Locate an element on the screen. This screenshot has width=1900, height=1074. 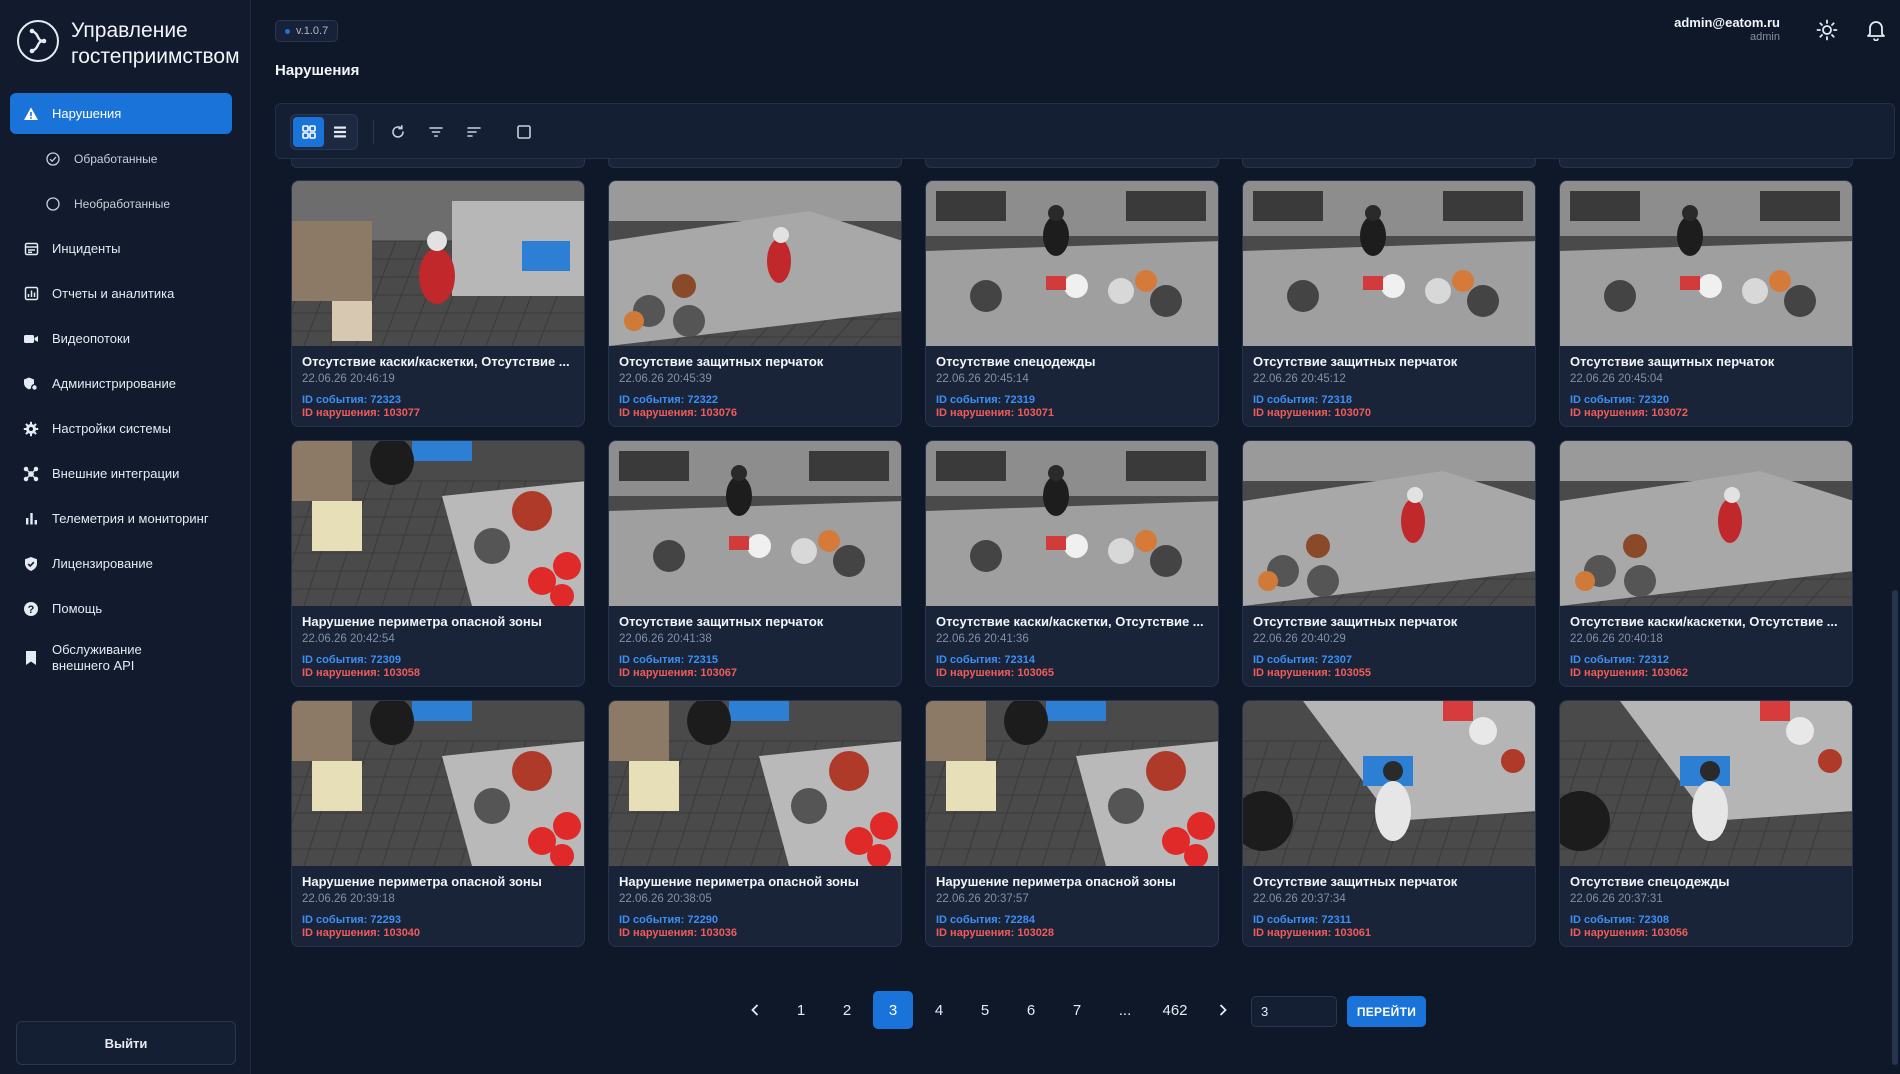
sidebar-item-label: Помощь is located at coordinates (77, 608).